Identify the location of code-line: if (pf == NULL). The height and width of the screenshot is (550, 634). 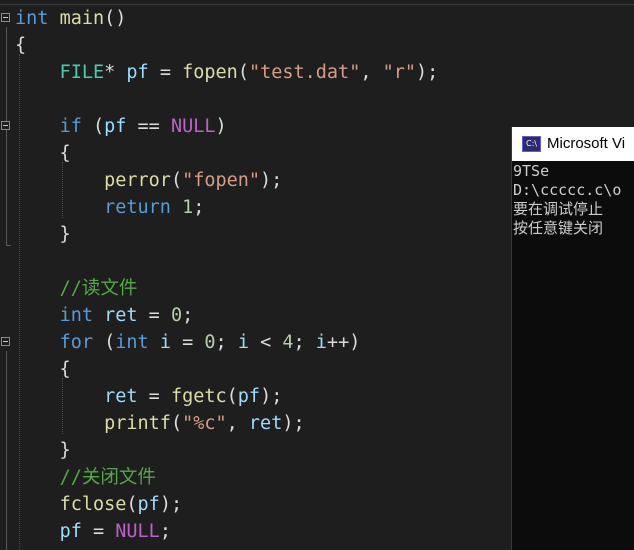
(121, 126).